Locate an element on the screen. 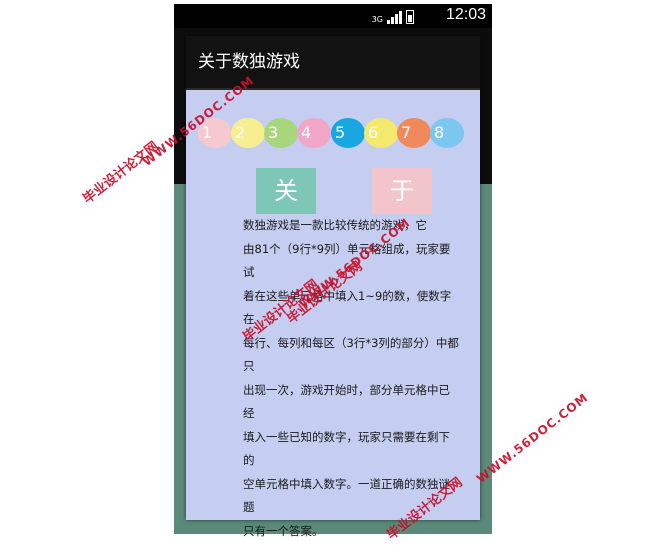 Image resolution: width=657 pixels, height=553 pixels. number-oval-4: 4 is located at coordinates (314, 133).